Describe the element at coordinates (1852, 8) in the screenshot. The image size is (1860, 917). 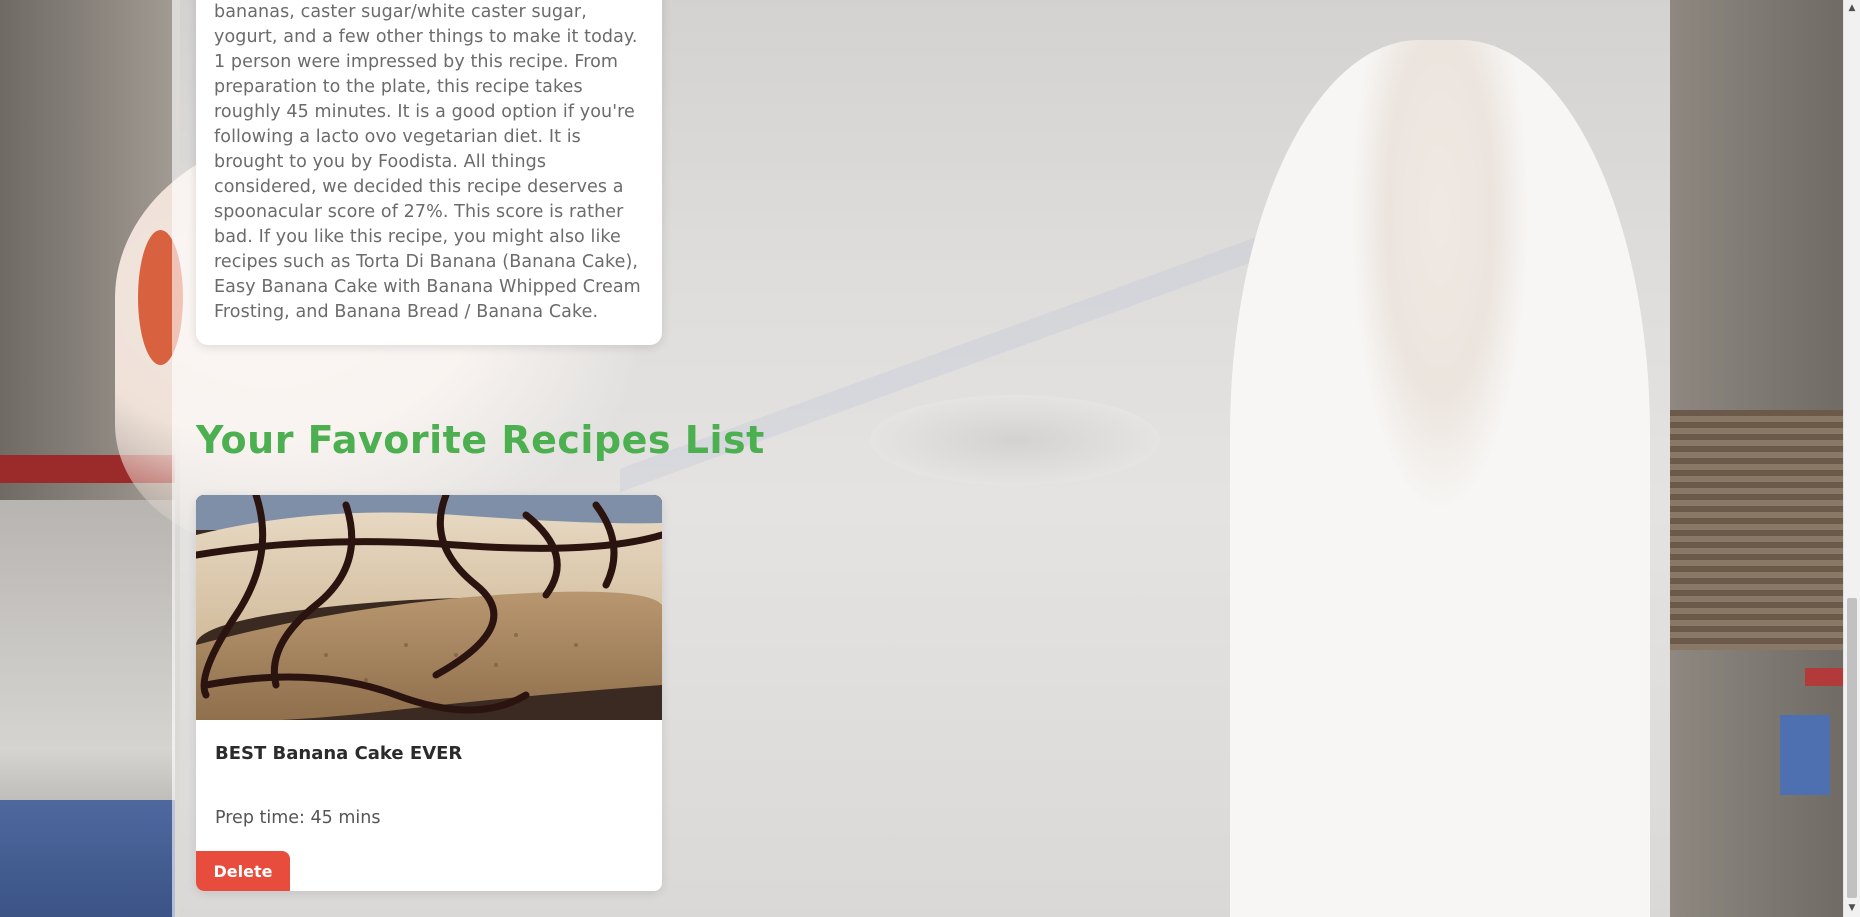
I see `scroll-up-arrow-icon: ▲` at that location.